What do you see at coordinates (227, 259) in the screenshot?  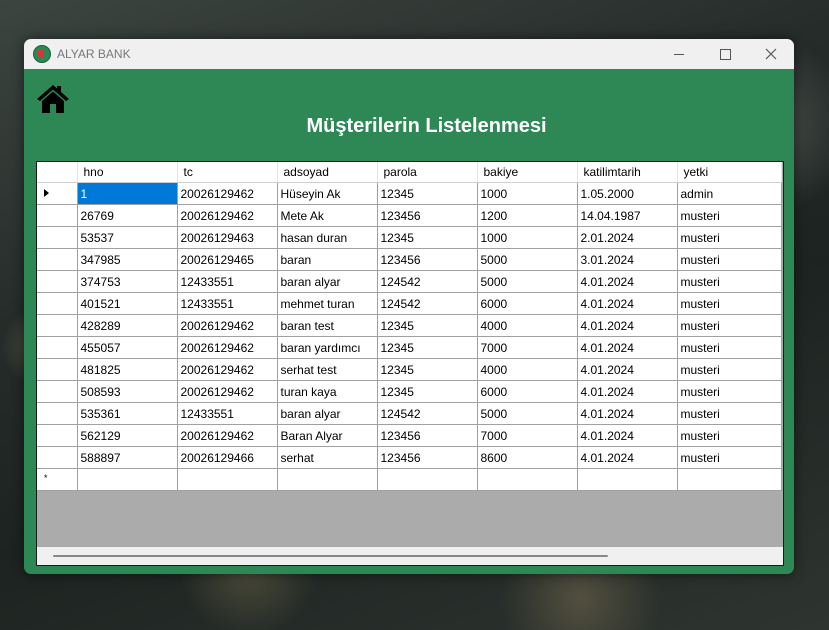 I see `cell-tc: 20026129465` at bounding box center [227, 259].